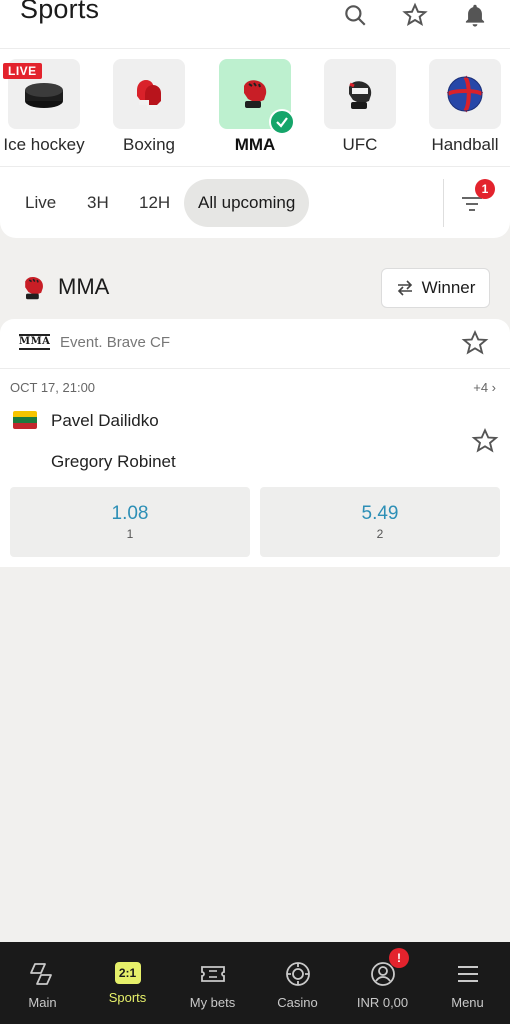 Image resolution: width=510 pixels, height=1024 pixels. Describe the element at coordinates (130, 534) in the screenshot. I see `odds-label: 1` at that location.